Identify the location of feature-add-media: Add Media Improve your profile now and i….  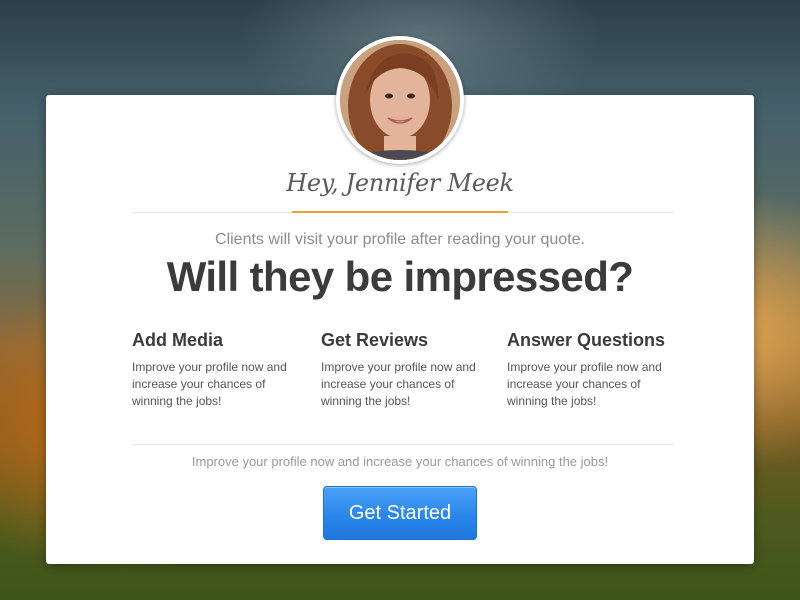
(217, 370).